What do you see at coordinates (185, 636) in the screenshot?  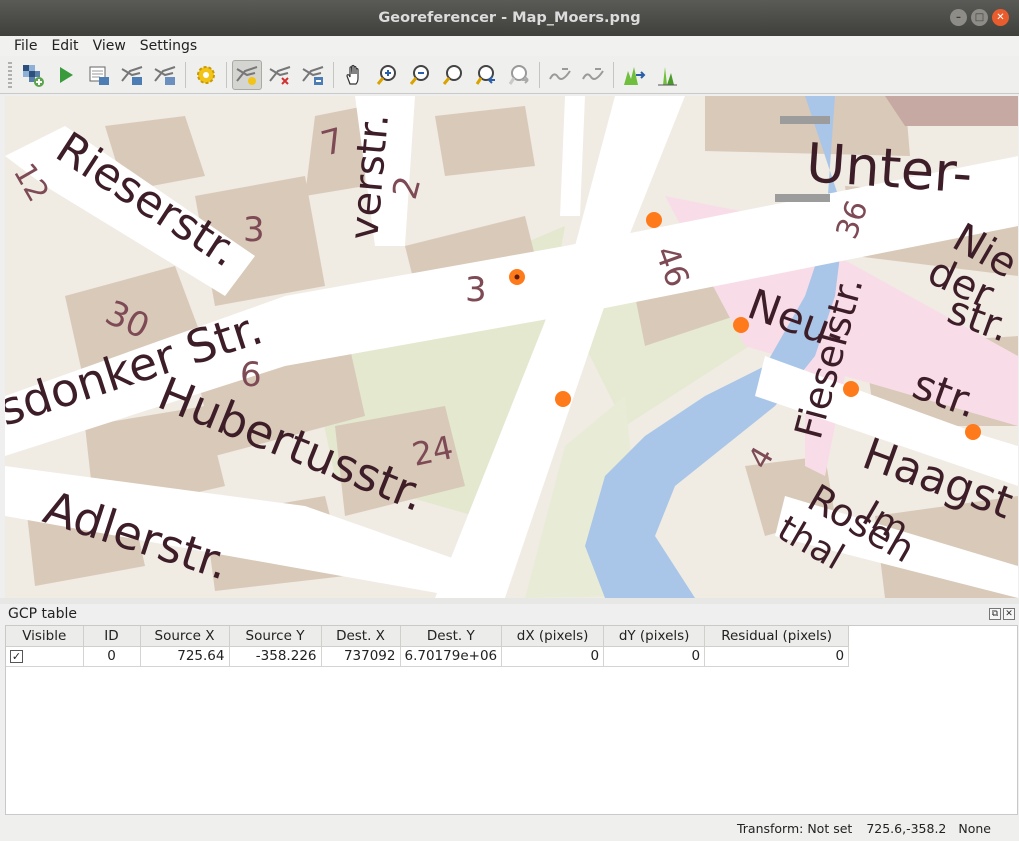 I see `column-header-source-x: Source X` at bounding box center [185, 636].